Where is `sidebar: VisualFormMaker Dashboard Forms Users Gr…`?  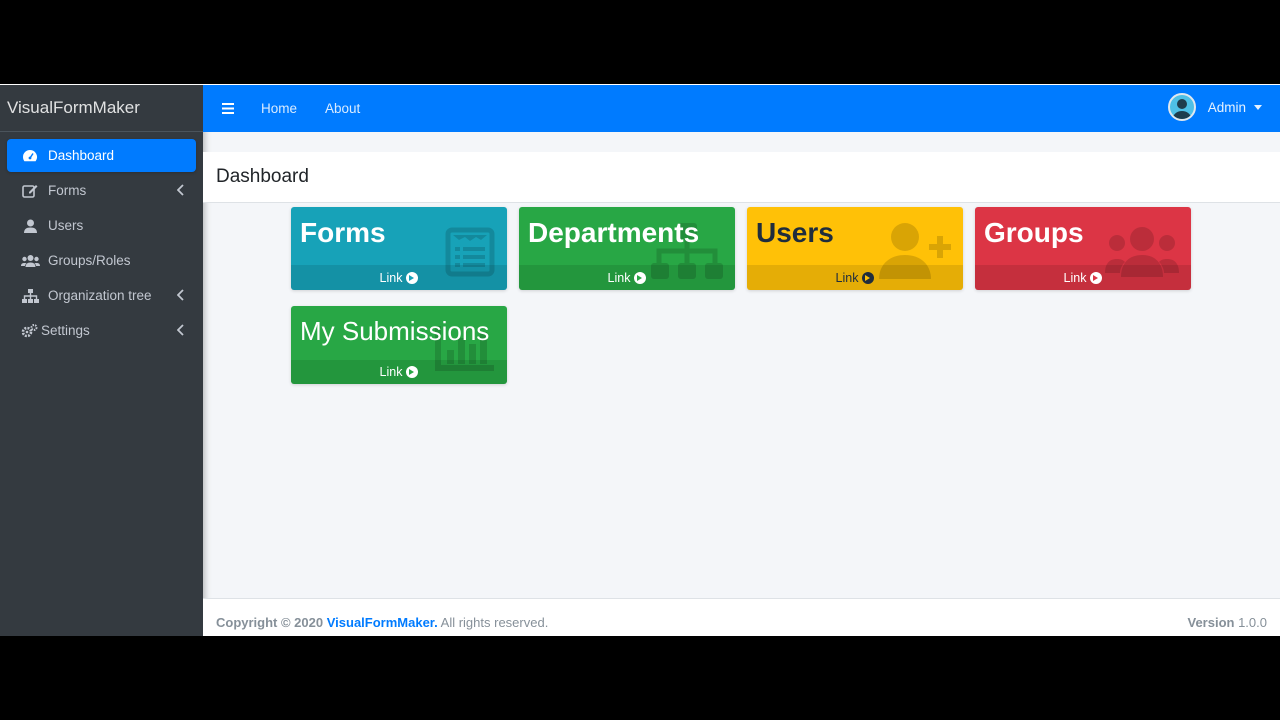 sidebar: VisualFormMaker Dashboard Forms Users Gr… is located at coordinates (101, 360).